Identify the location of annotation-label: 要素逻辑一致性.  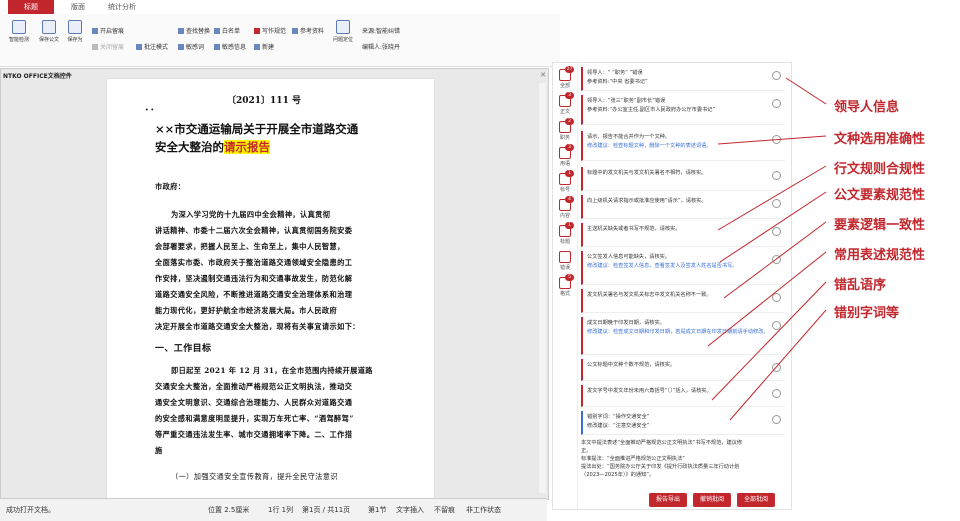
(880, 225).